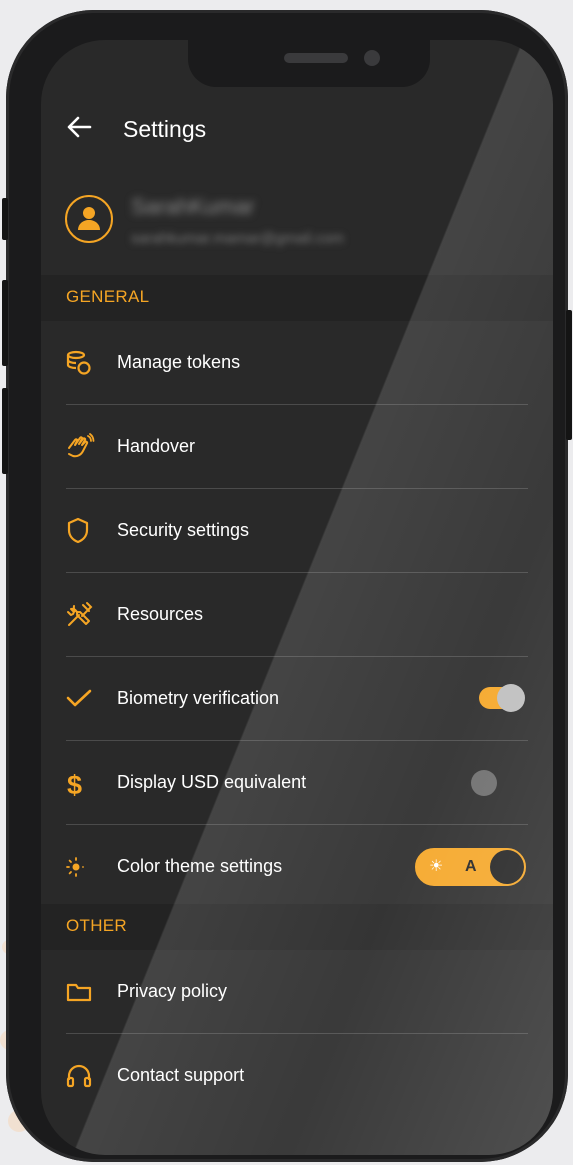  I want to click on profile-card: SarahKumar sarahkumar.mamar@gmail.com, so click(297, 235).